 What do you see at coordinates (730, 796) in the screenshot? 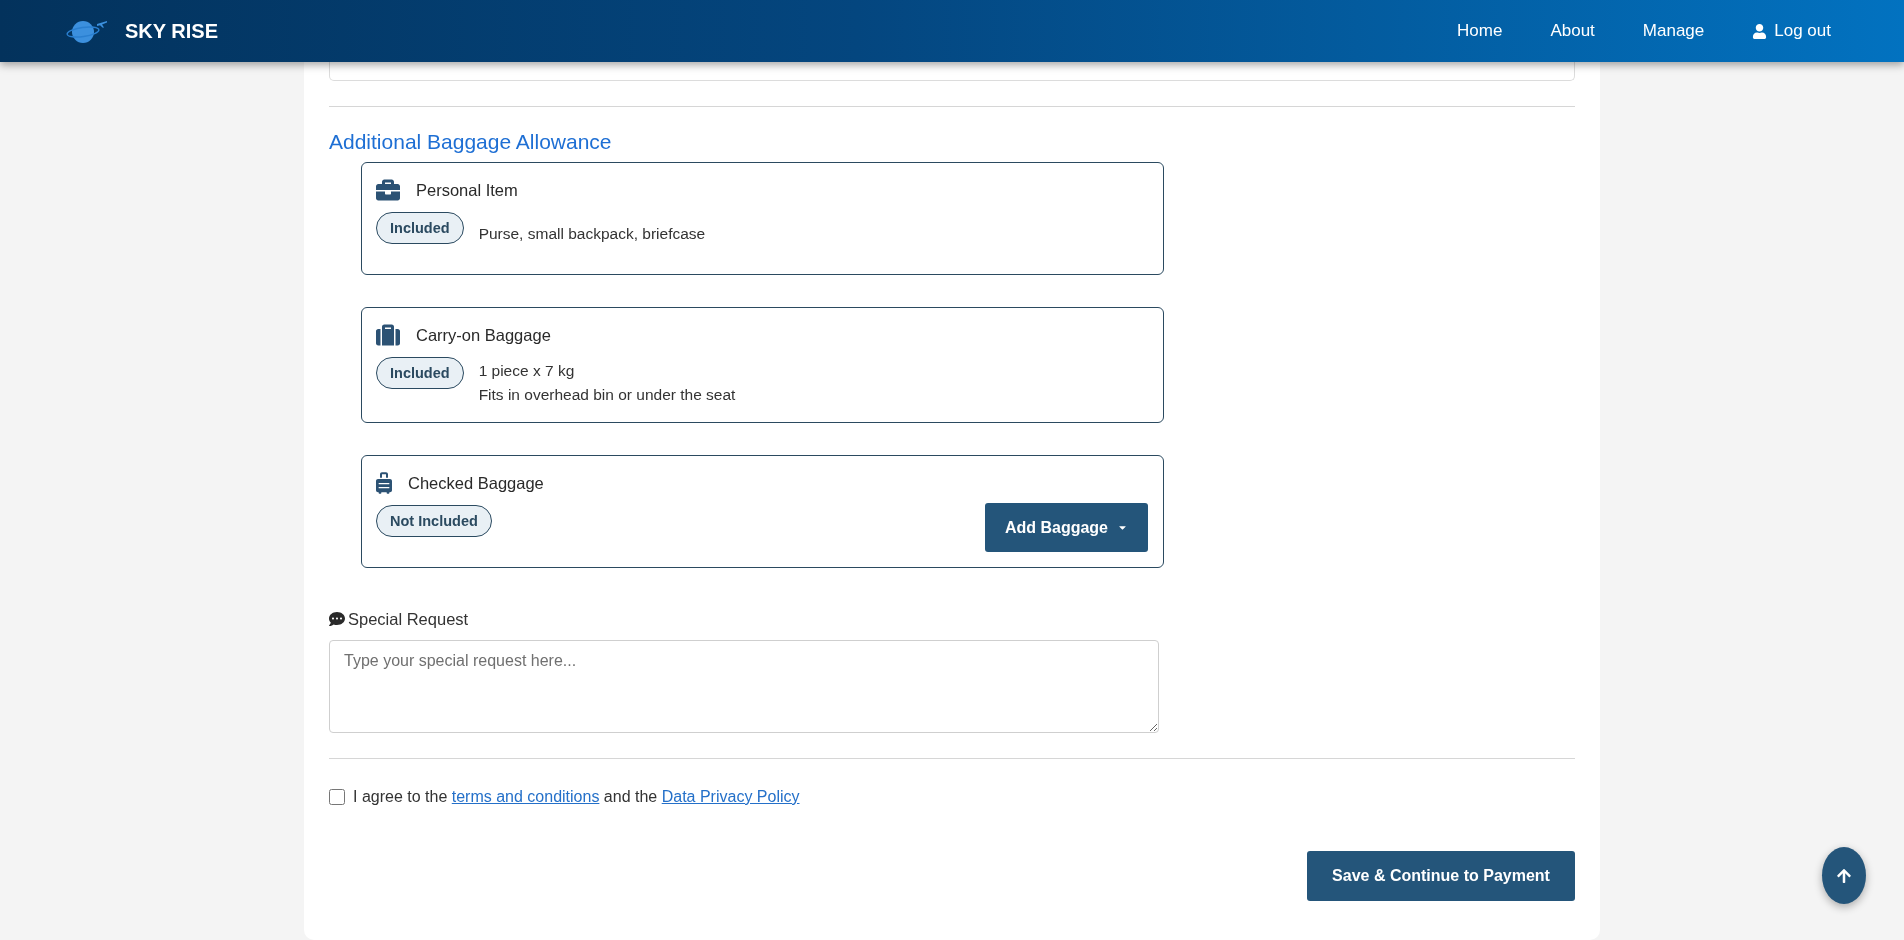
I see `text-link: Data Privacy Policy` at bounding box center [730, 796].